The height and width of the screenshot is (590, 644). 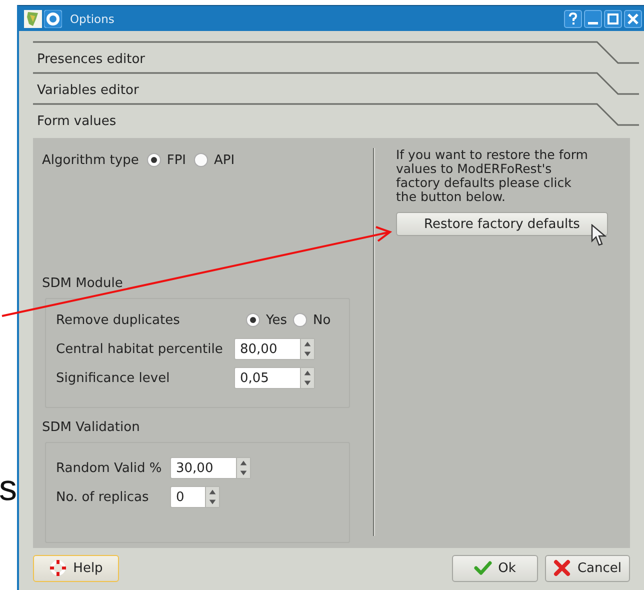 I want to click on group-title: SDM Validation, so click(x=91, y=428).